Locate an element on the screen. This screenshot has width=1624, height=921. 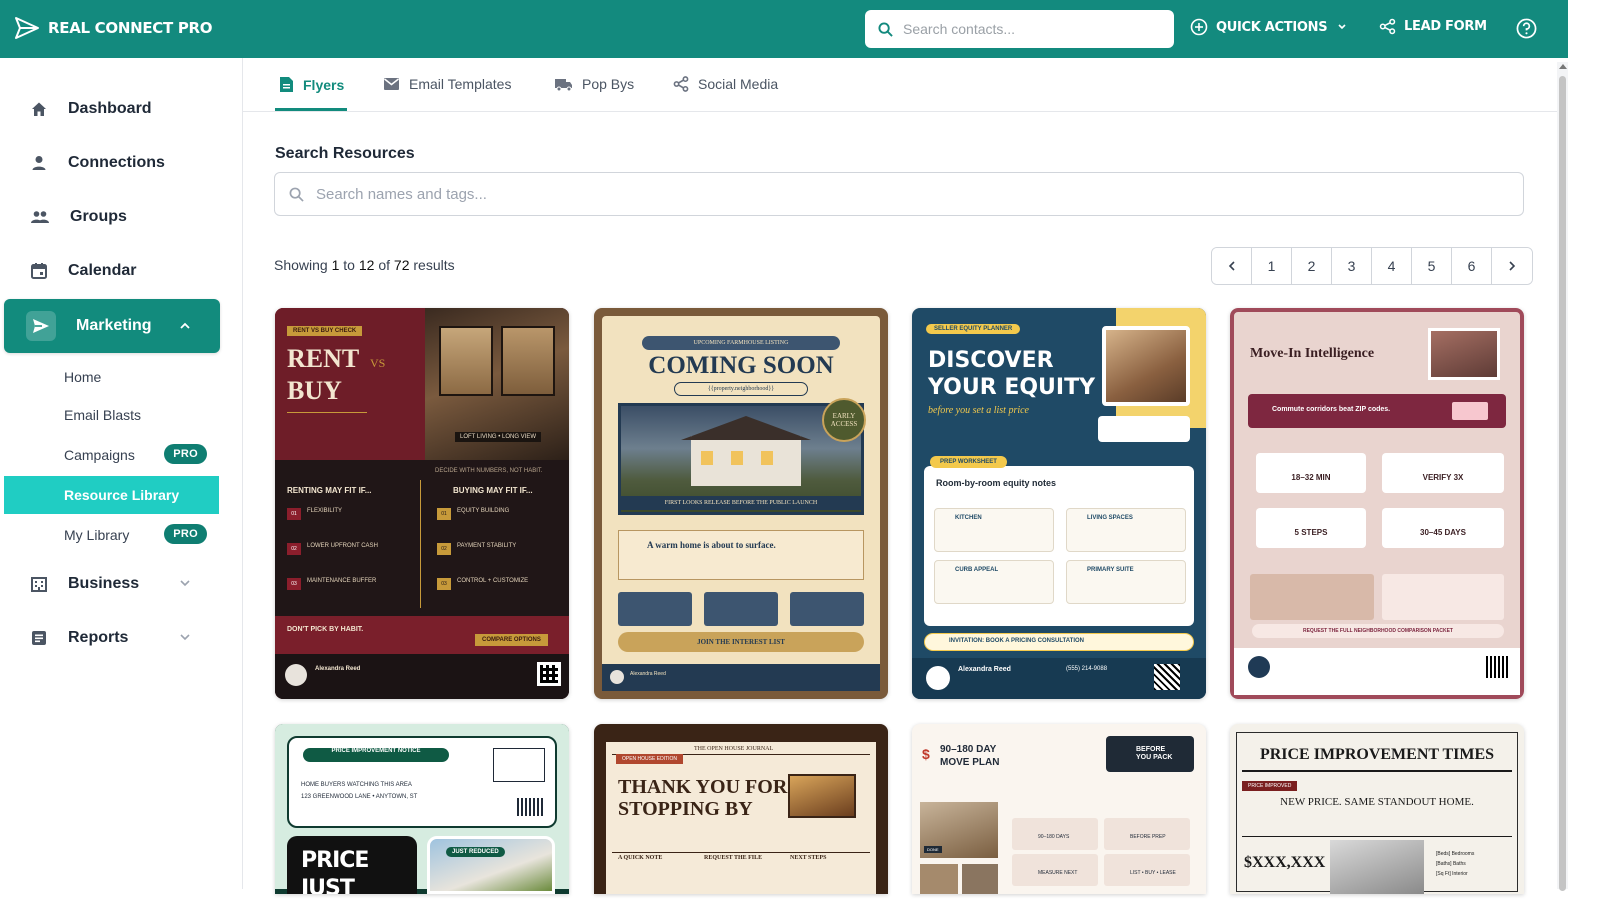
sidebar-item-label: Marketing is located at coordinates (114, 325).